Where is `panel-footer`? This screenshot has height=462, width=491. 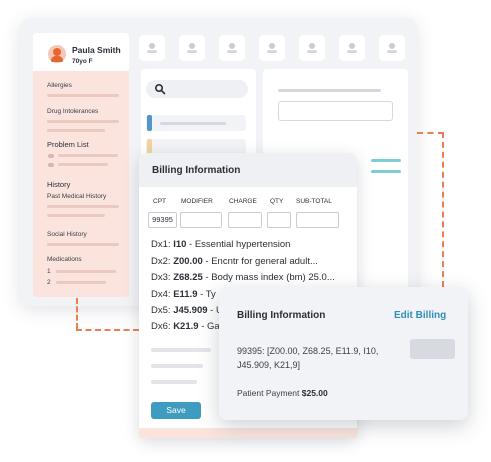 panel-footer is located at coordinates (248, 433).